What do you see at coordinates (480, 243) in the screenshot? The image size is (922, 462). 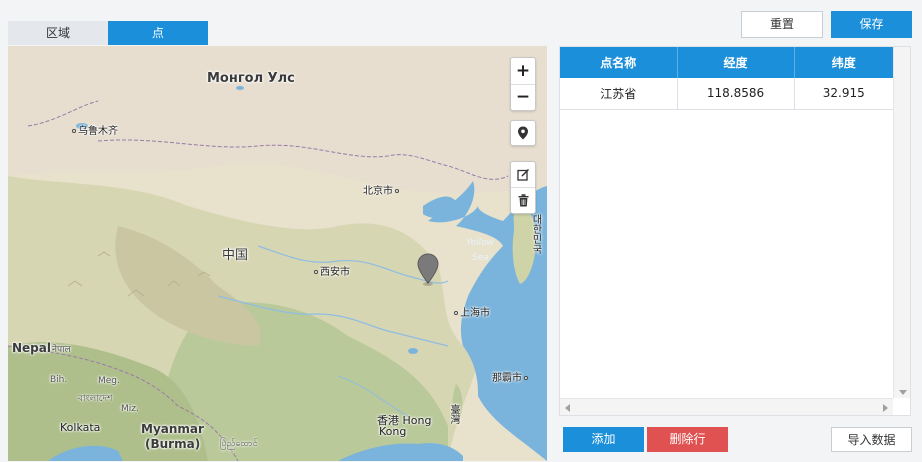 I see `map-label-yellow-sea: Yellow` at bounding box center [480, 243].